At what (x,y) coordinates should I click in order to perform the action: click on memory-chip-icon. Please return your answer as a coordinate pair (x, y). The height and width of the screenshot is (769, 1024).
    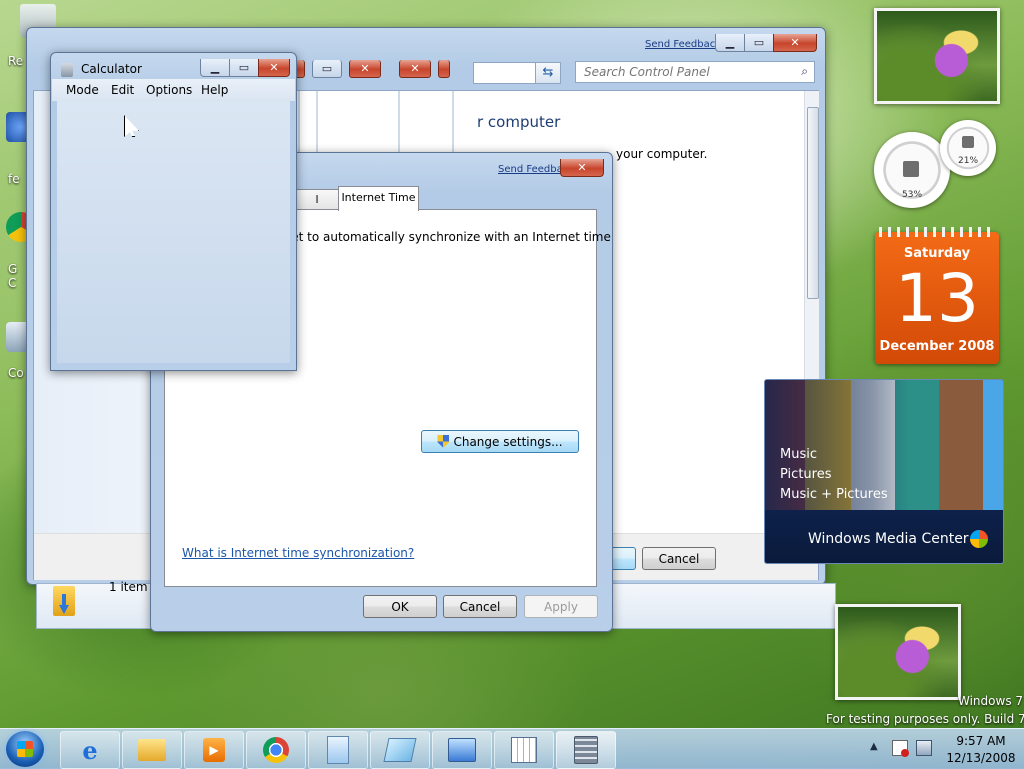
    Looking at the image, I should click on (968, 142).